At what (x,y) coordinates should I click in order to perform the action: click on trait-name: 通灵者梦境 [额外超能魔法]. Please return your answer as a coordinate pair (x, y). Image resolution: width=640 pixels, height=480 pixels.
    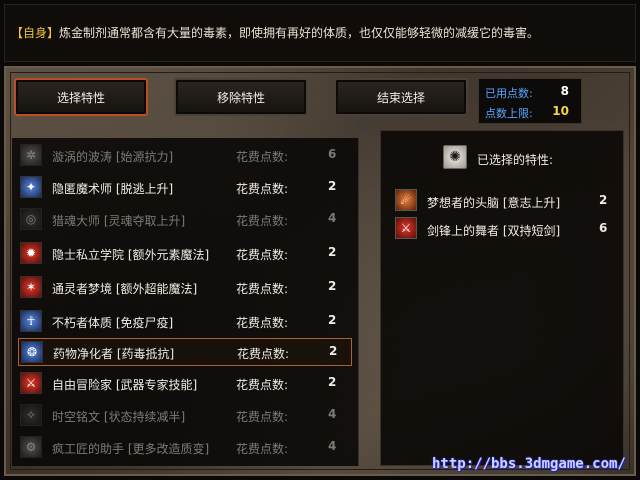
    Looking at the image, I should click on (125, 289).